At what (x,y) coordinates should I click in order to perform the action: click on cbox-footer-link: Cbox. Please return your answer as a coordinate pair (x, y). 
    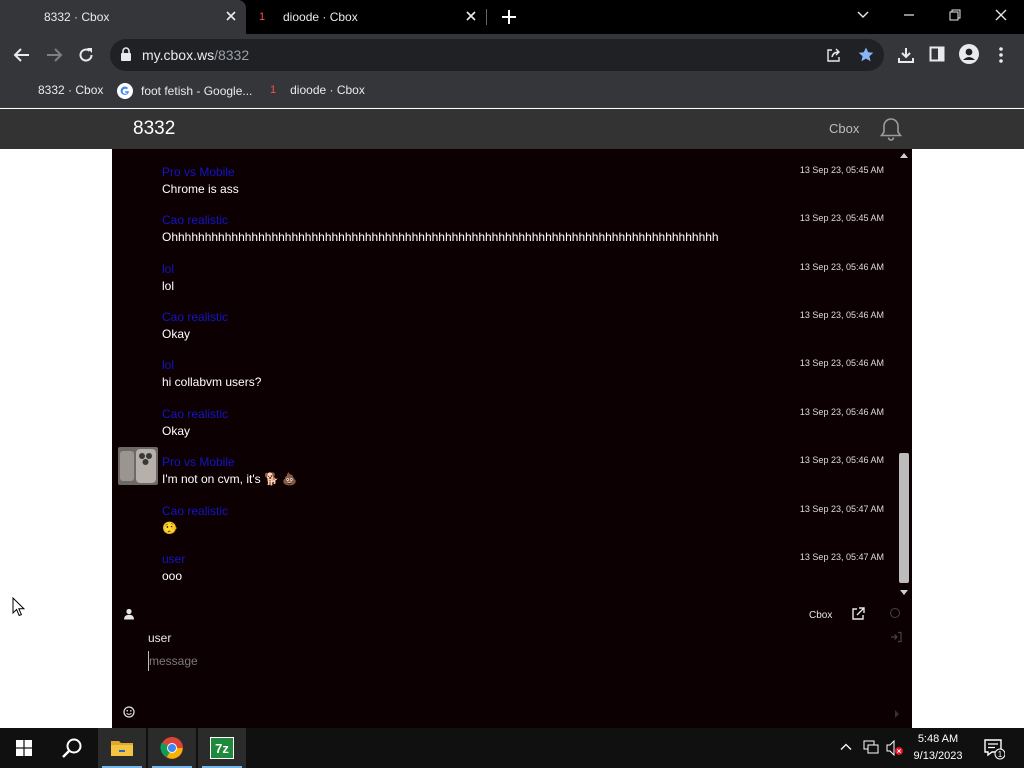
    Looking at the image, I should click on (820, 615).